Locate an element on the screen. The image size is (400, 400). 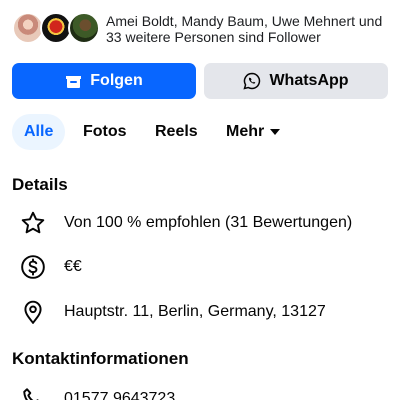
tab-alle: Alle is located at coordinates (39, 132).